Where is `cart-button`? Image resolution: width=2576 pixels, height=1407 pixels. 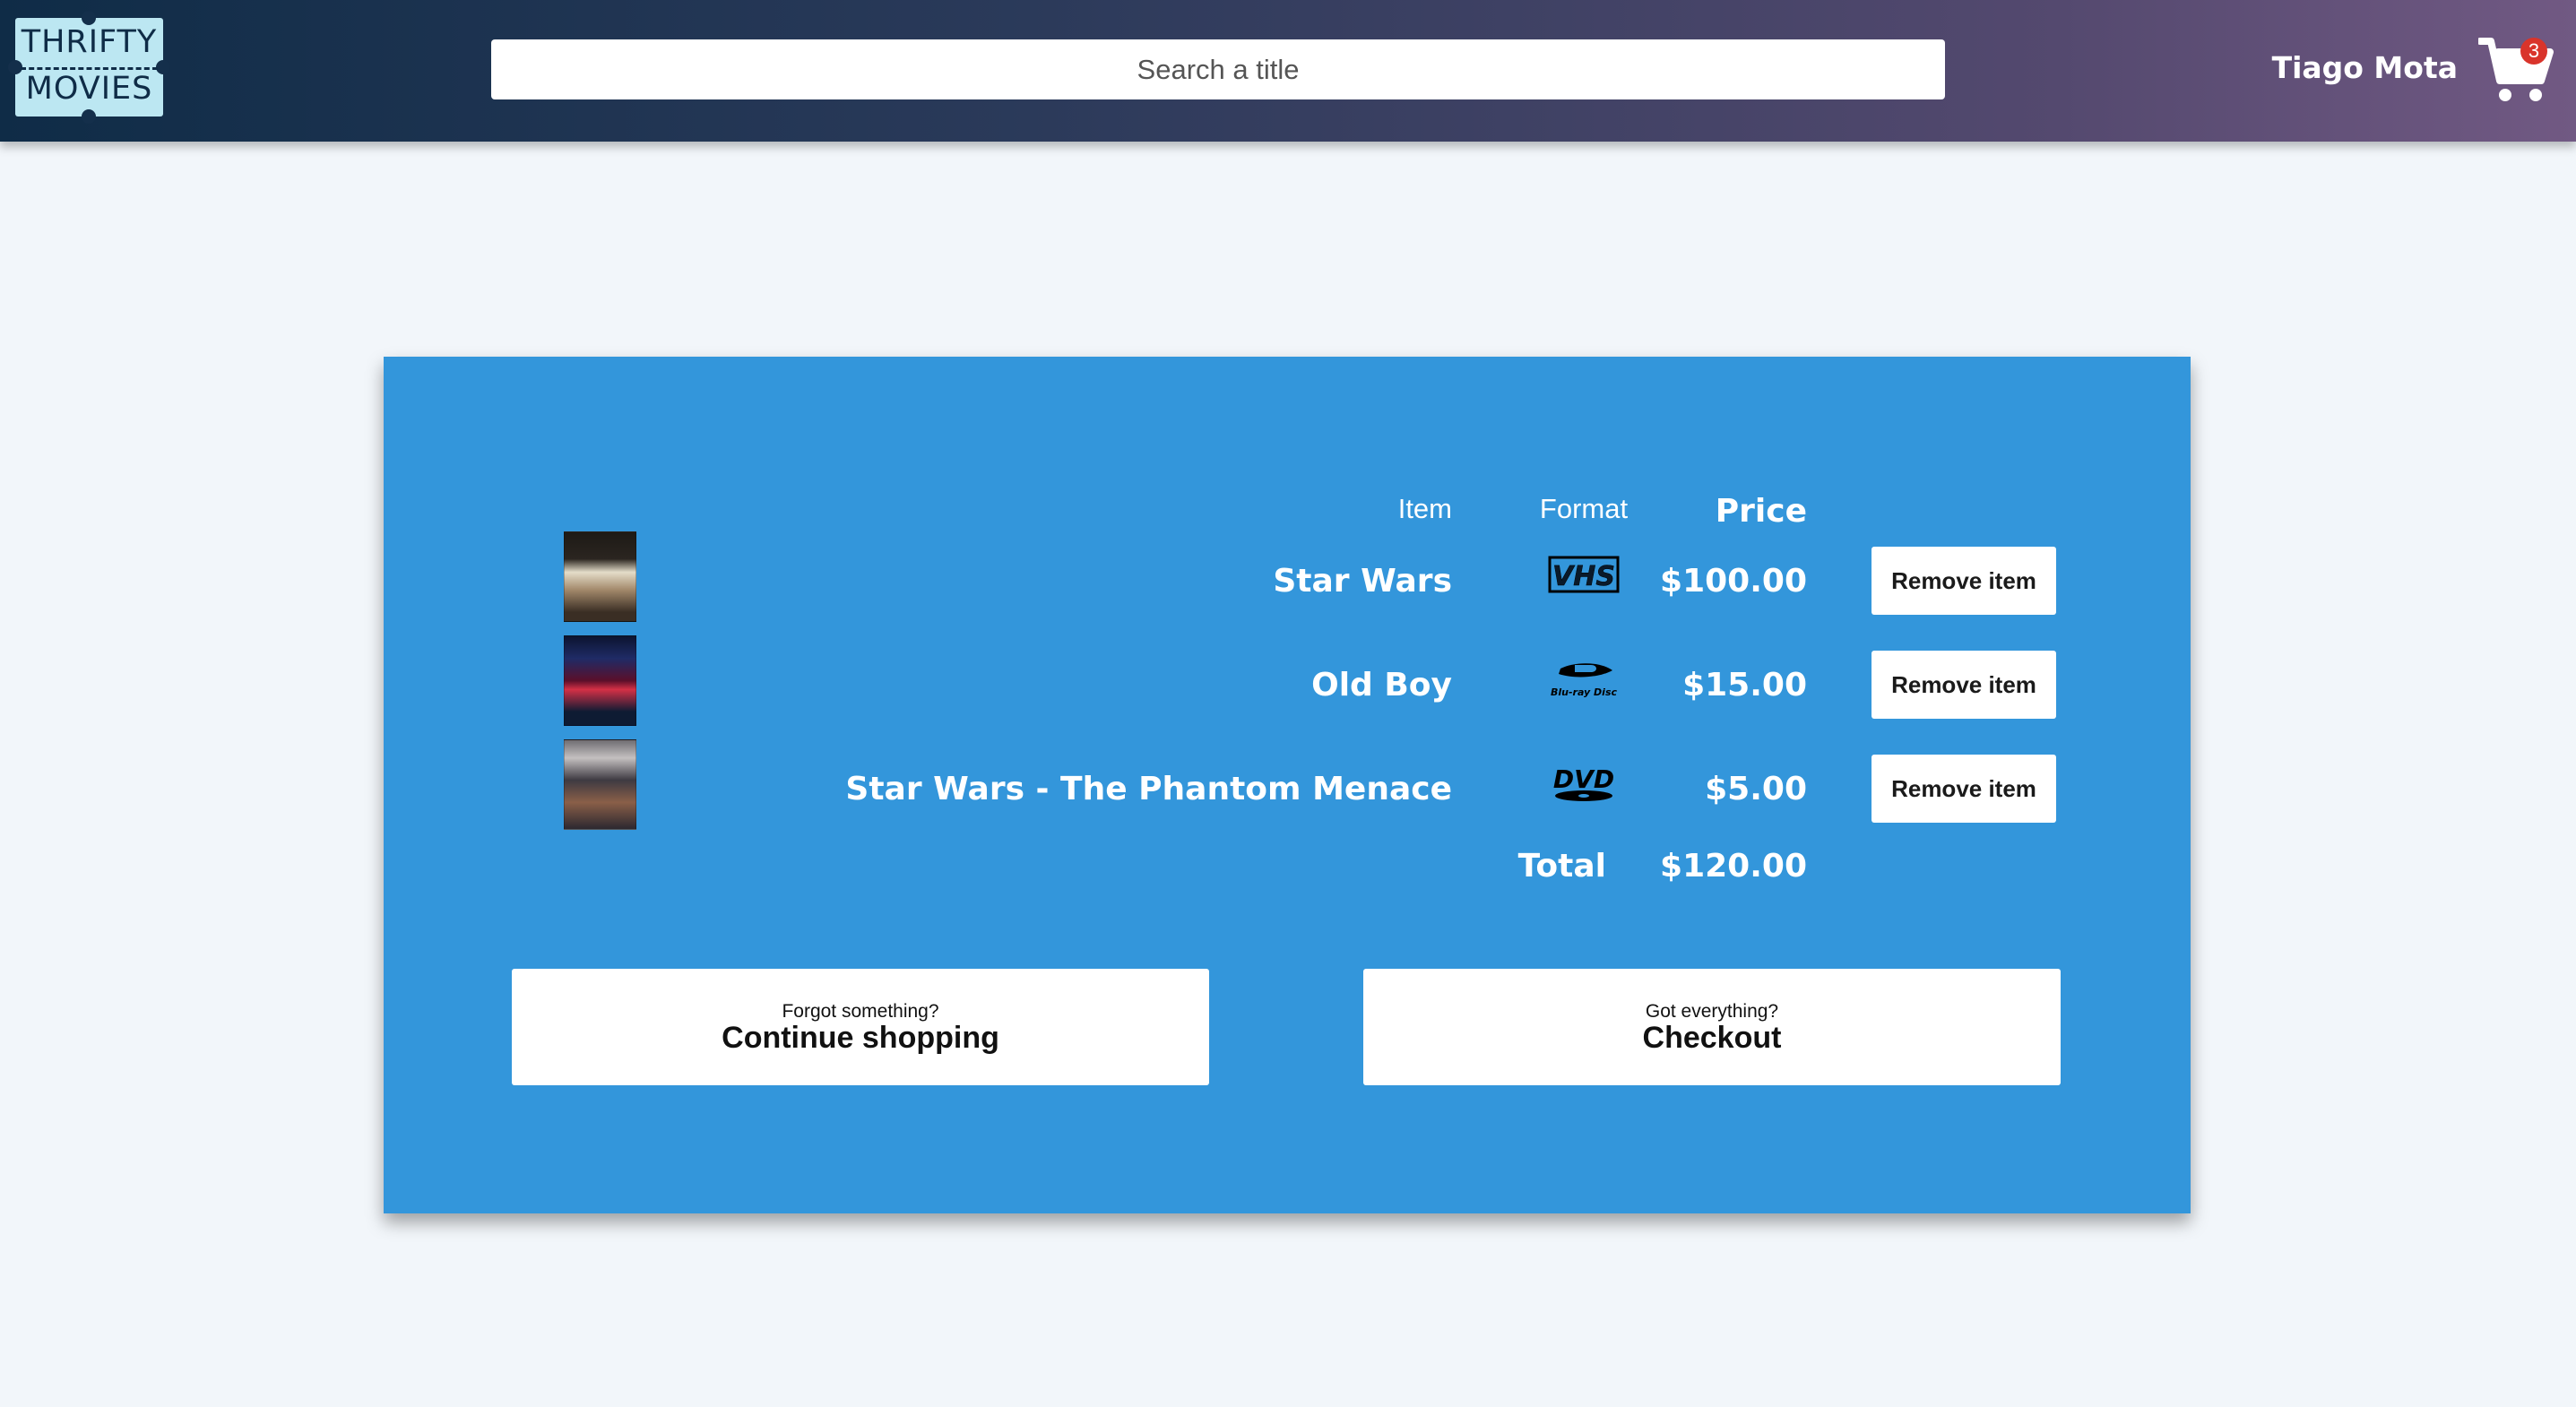 cart-button is located at coordinates (2518, 70).